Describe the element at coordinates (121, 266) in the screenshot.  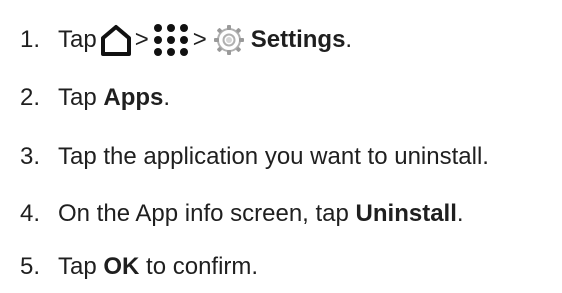
I see `ok-label: OK` at that location.